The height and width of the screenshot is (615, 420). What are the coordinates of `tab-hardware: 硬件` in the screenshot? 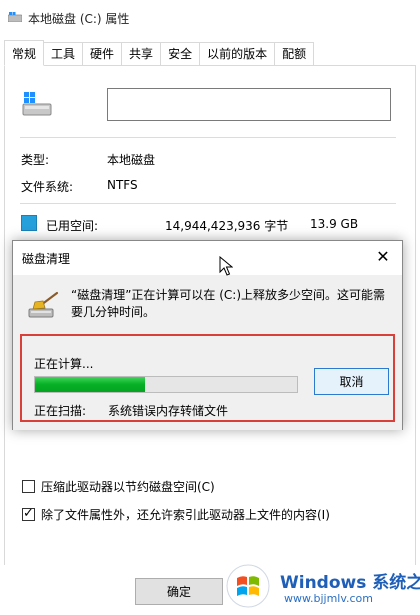 It's located at (103, 54).